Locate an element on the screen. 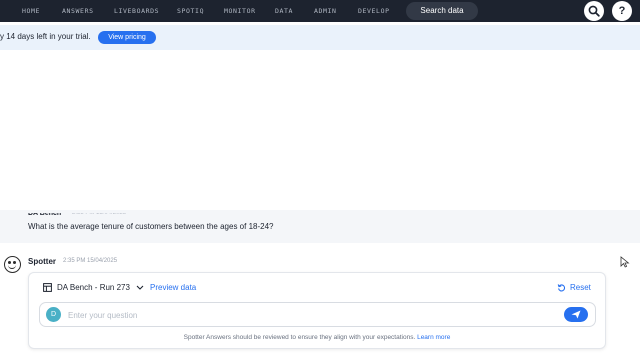 The image size is (640, 360). datasource-selector: DA Bench - Run 273 is located at coordinates (93, 287).